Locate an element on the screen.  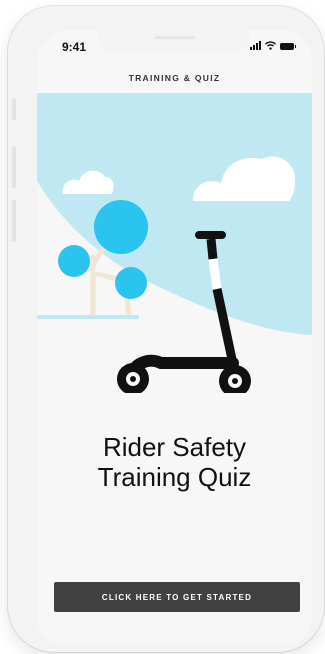
get-started-button: CLICK HERE TO GET STARTED is located at coordinates (177, 597).